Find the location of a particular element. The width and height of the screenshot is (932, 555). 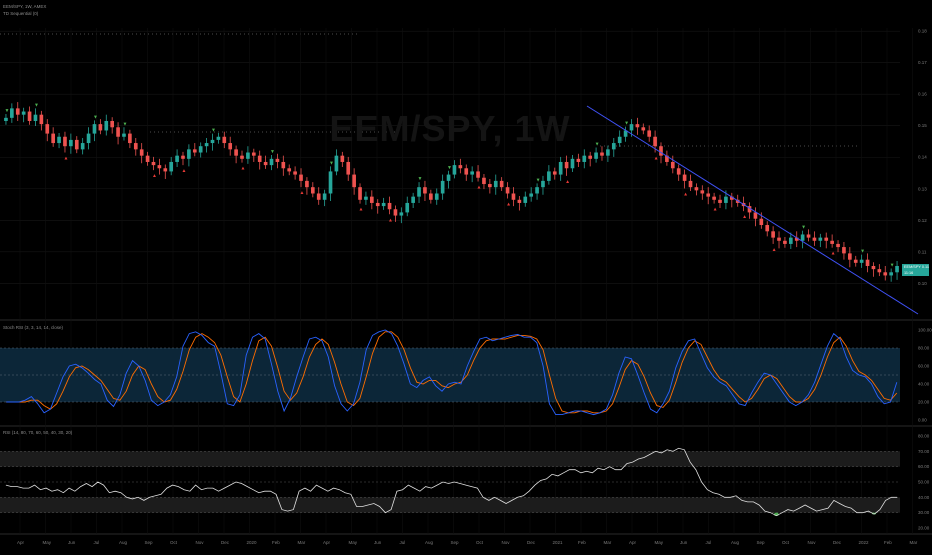

td-sequential-label: TD Sequential (0) is located at coordinates (20, 13).